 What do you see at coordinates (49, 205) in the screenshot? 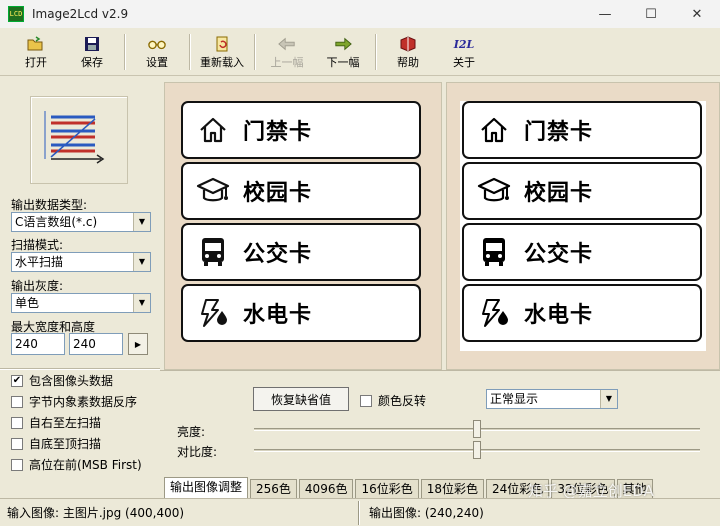
I see `output-type-label: 输出数据类型:` at bounding box center [49, 205].